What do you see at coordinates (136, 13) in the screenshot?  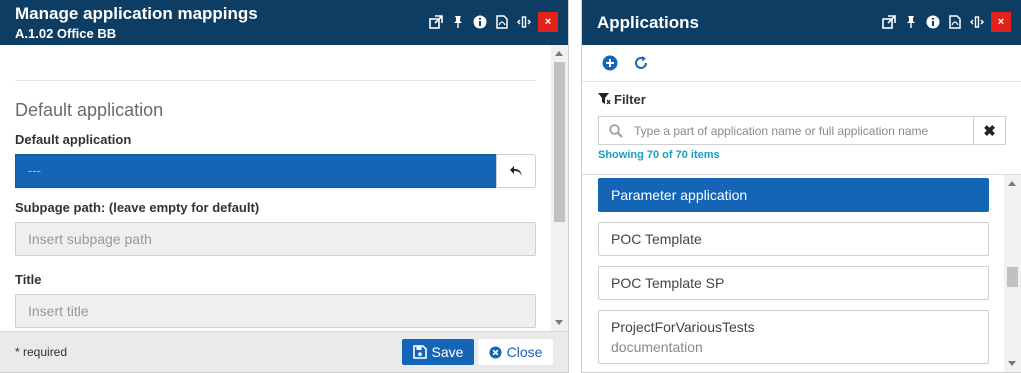 I see `panel-title: Manage application mappings` at bounding box center [136, 13].